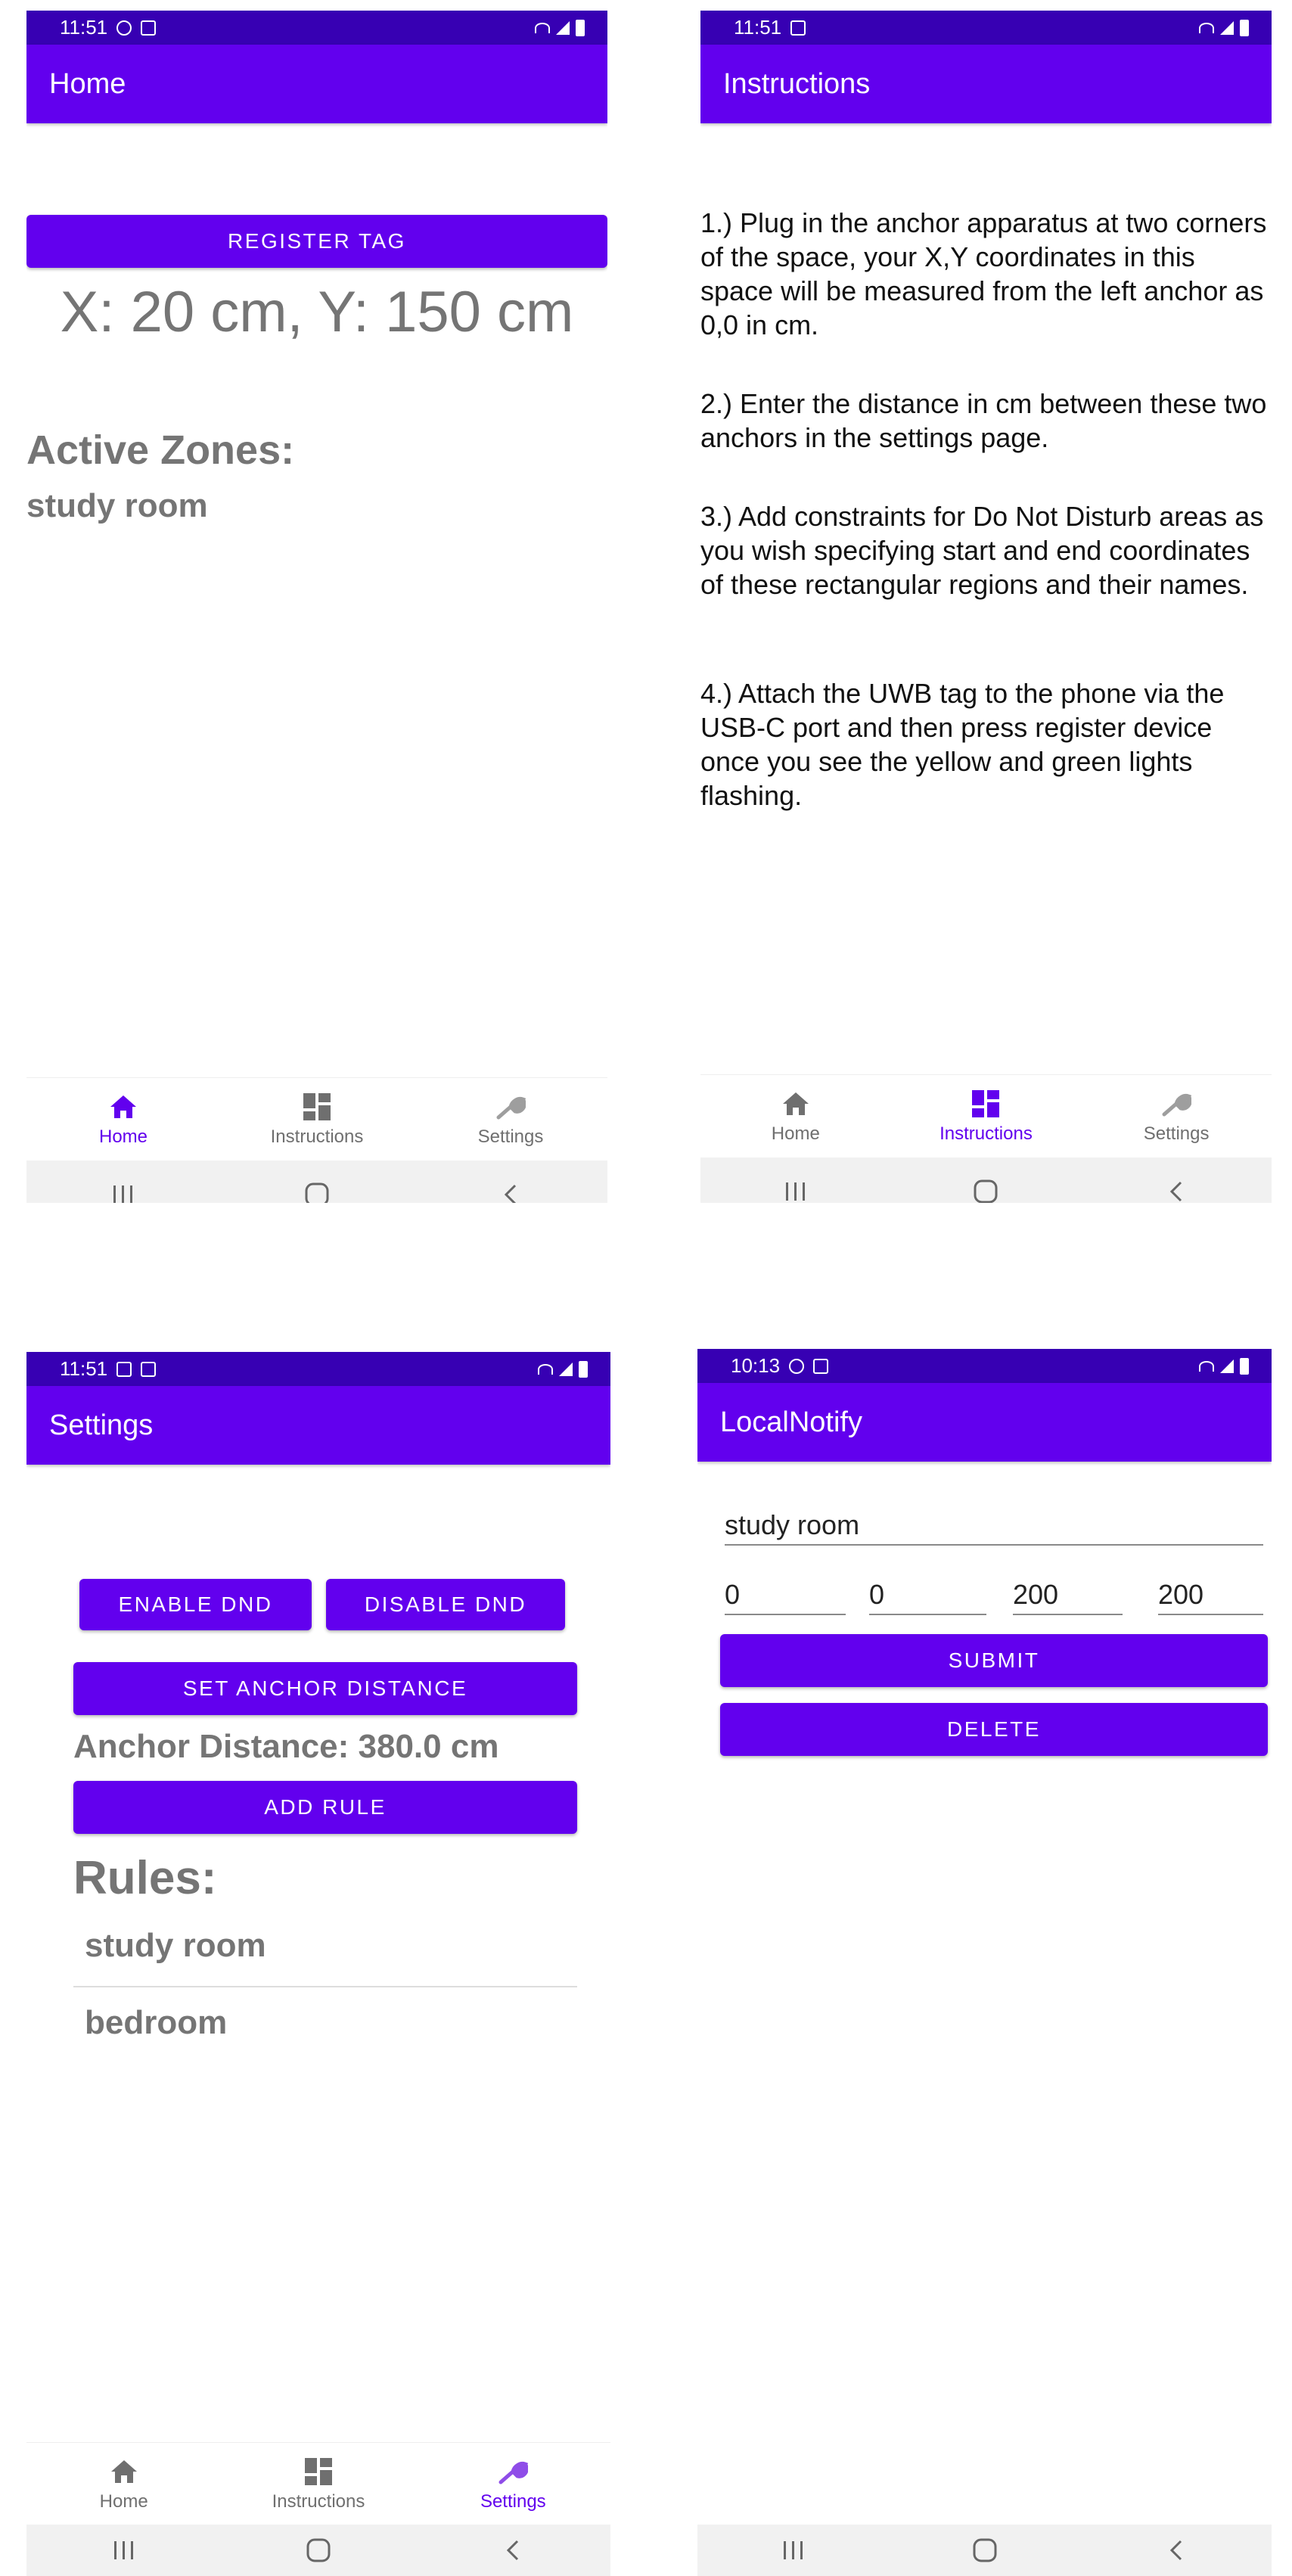 This screenshot has width=1292, height=2576. What do you see at coordinates (87, 83) in the screenshot?
I see `app-title: Home` at bounding box center [87, 83].